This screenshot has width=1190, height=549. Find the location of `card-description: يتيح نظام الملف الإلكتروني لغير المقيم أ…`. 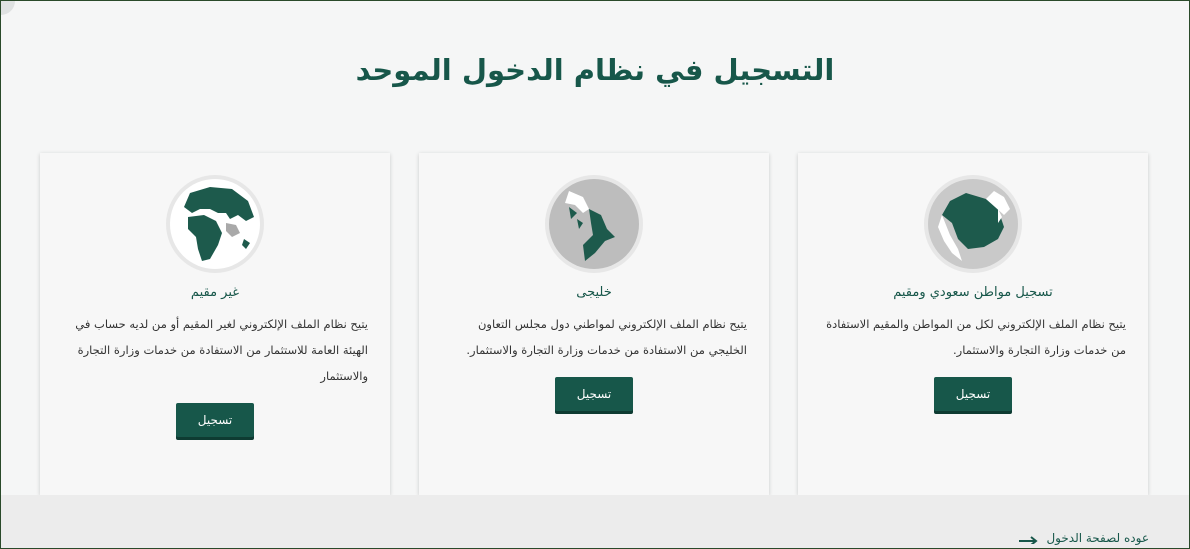

card-description: يتيح نظام الملف الإلكتروني لغير المقيم أ… is located at coordinates (221, 350).